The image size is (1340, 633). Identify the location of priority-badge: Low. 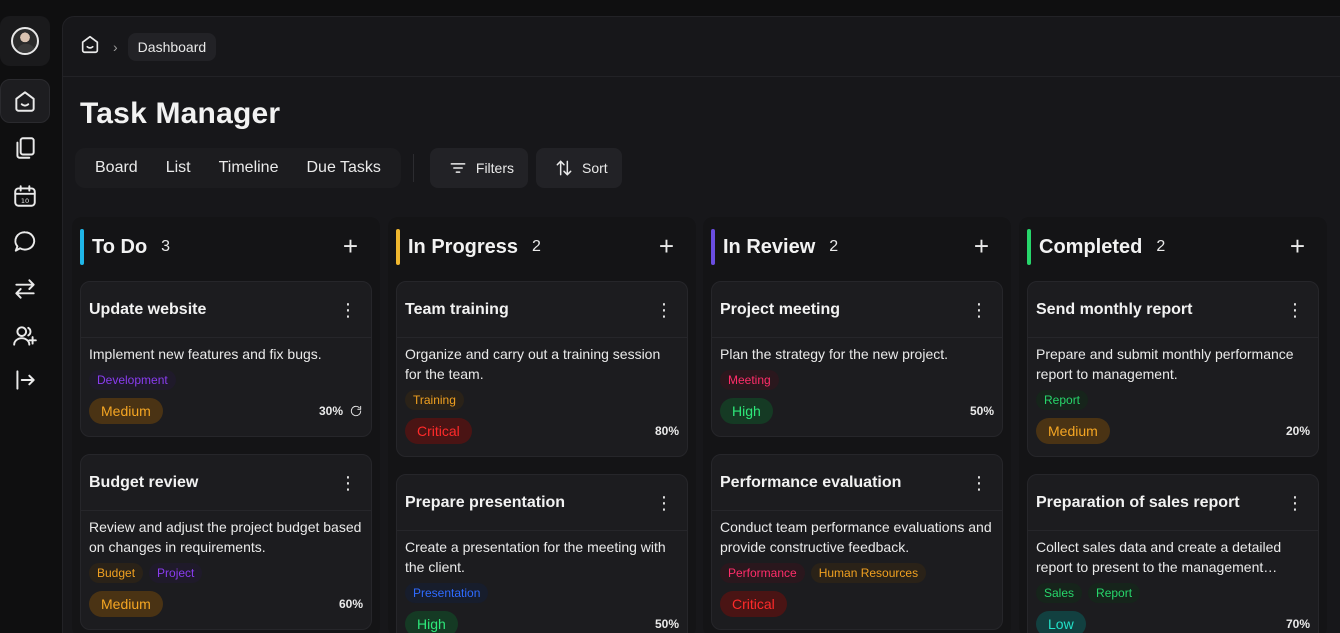
(1061, 622).